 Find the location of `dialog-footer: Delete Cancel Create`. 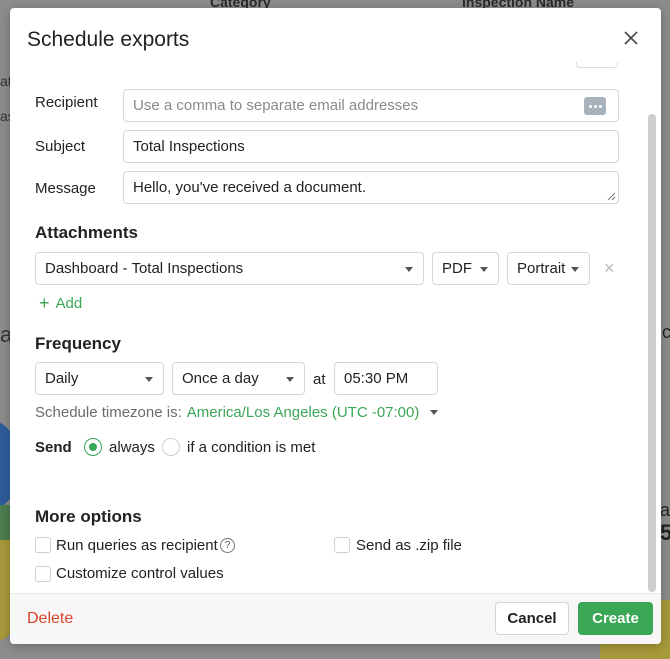

dialog-footer: Delete Cancel Create is located at coordinates (335, 618).